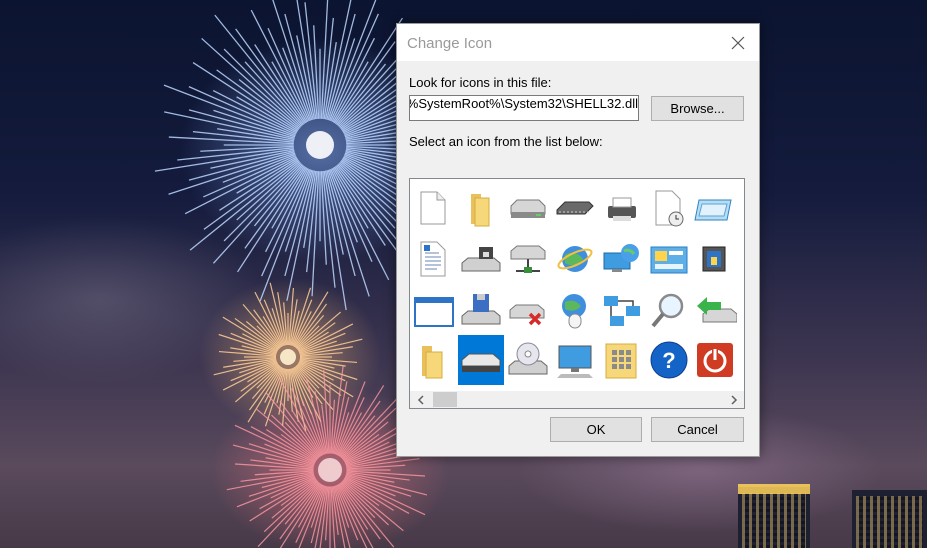 The height and width of the screenshot is (548, 927). I want to click on building-left, so click(774, 517).